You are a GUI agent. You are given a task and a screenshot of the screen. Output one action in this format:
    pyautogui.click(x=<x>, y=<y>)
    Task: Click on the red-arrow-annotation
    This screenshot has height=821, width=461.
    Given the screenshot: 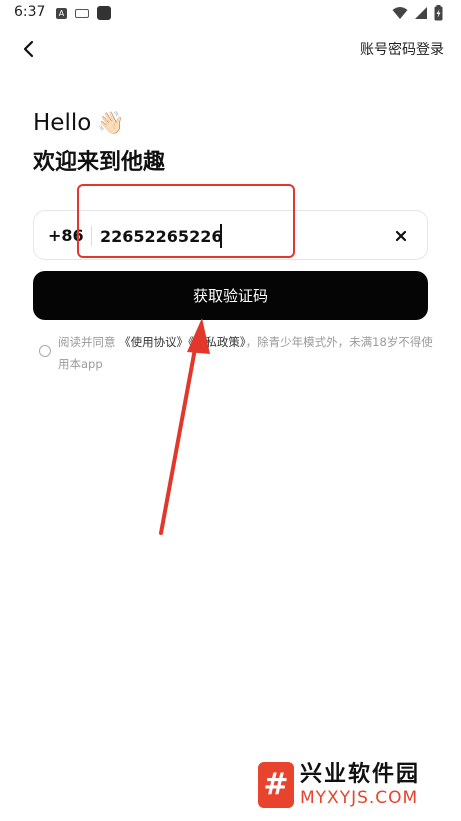 What is the action you would take?
    pyautogui.click(x=184, y=426)
    